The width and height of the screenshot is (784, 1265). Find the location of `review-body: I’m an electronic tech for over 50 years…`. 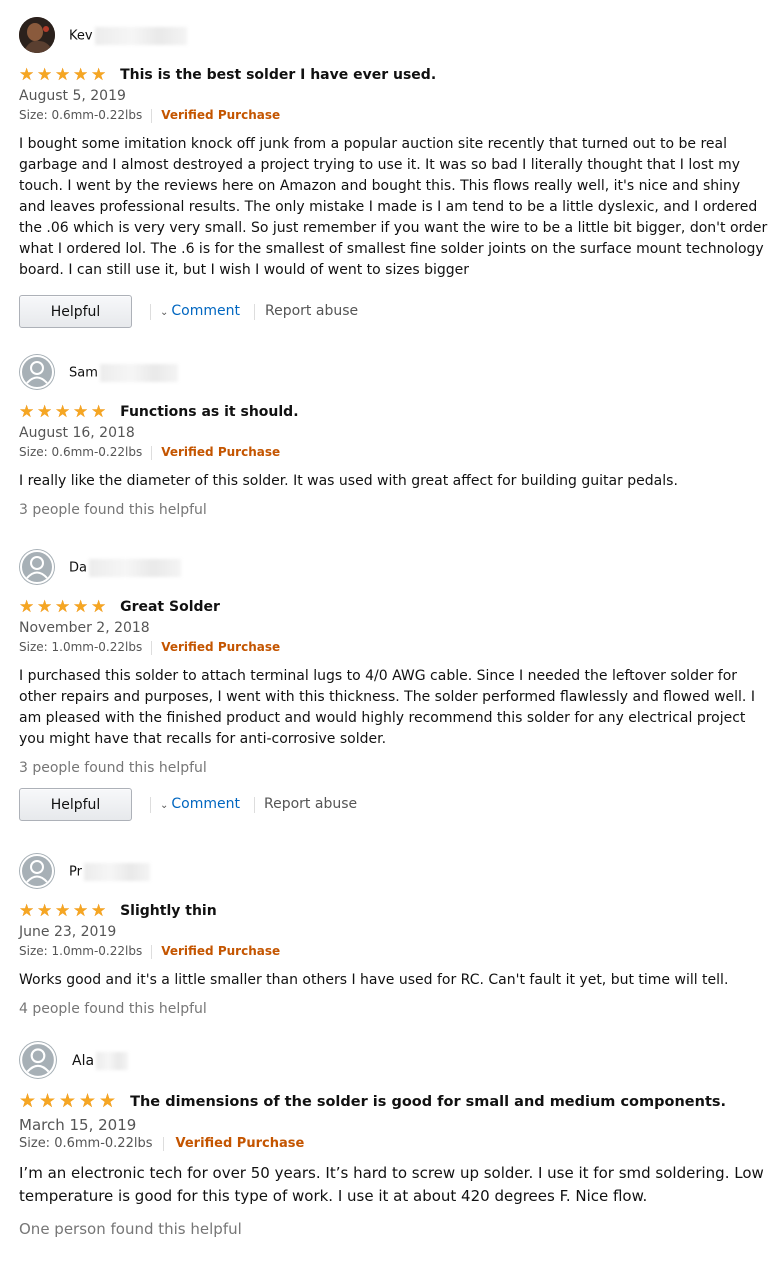

review-body: I’m an electronic tech for over 50 years… is located at coordinates (391, 1184).